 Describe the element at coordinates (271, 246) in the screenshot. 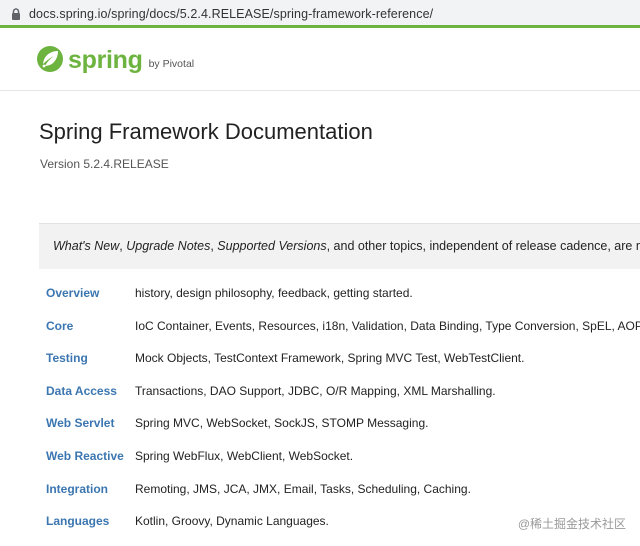

I see `supported-versions-link: Supported Versions` at that location.